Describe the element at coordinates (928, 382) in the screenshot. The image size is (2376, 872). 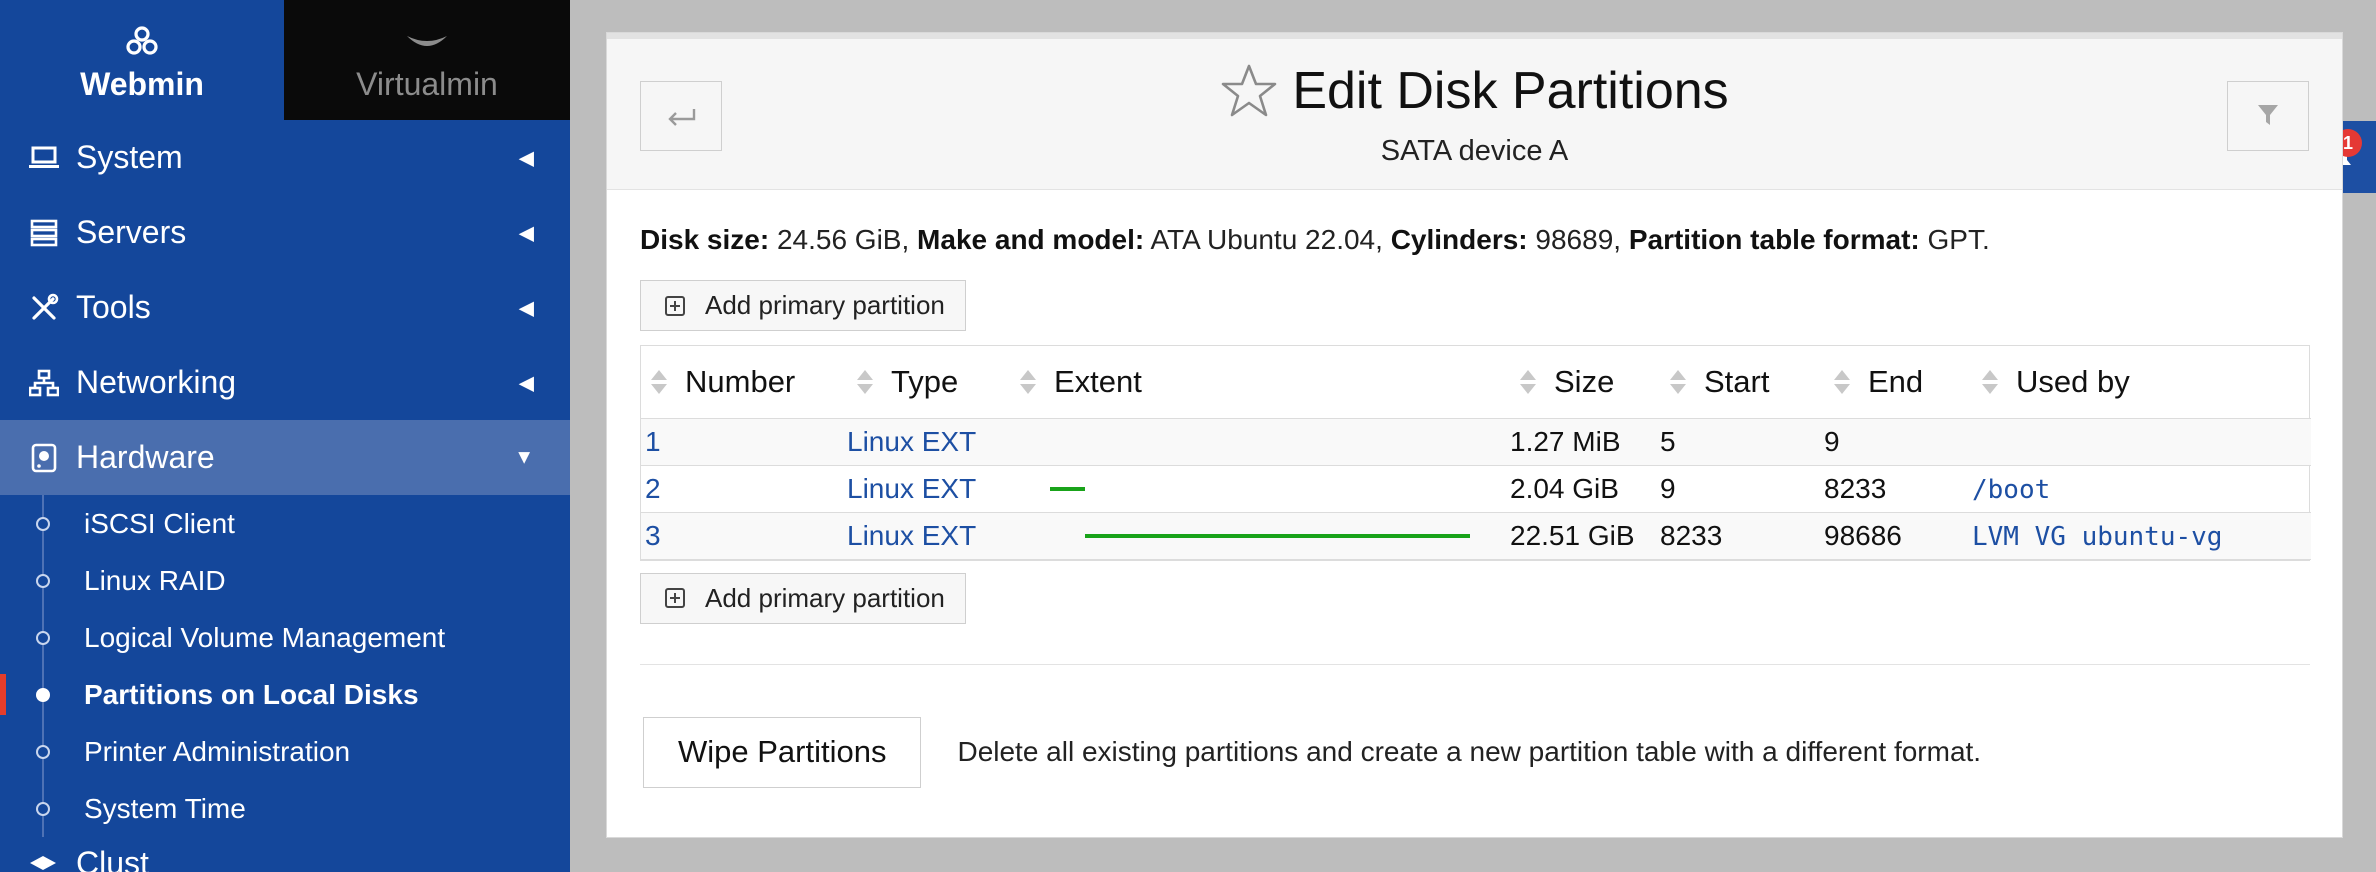
I see `col-type-header: Type` at that location.